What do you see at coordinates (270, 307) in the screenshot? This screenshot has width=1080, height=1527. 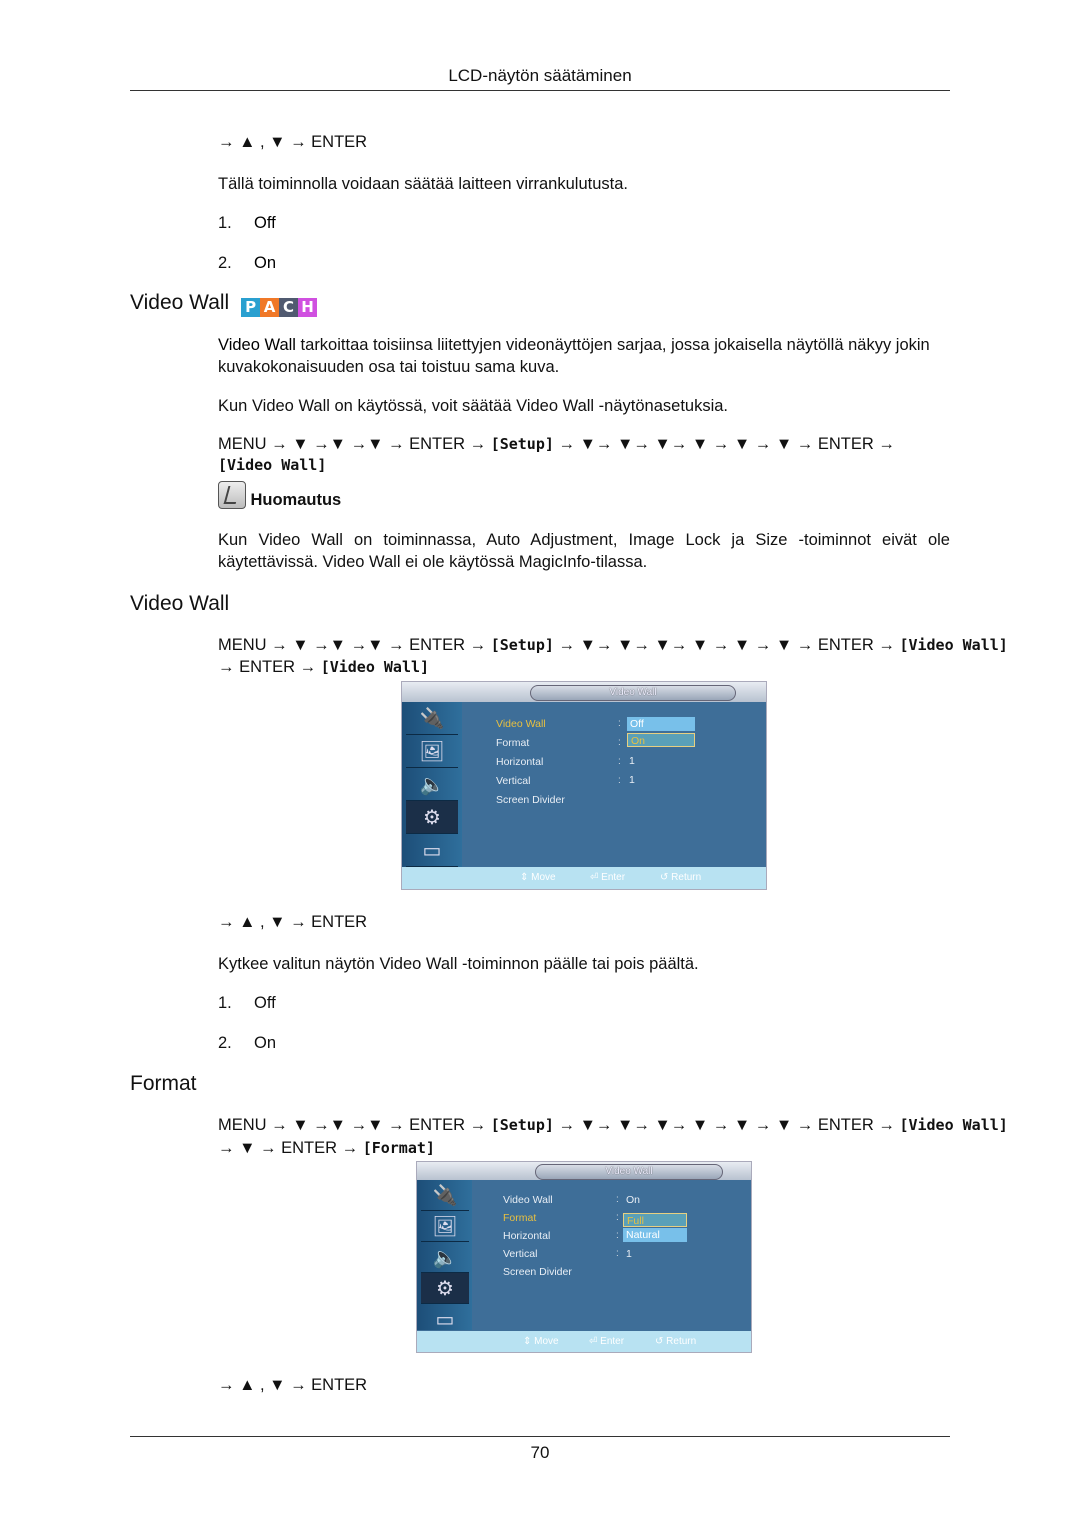 I see `badge-letter-a: A` at bounding box center [270, 307].